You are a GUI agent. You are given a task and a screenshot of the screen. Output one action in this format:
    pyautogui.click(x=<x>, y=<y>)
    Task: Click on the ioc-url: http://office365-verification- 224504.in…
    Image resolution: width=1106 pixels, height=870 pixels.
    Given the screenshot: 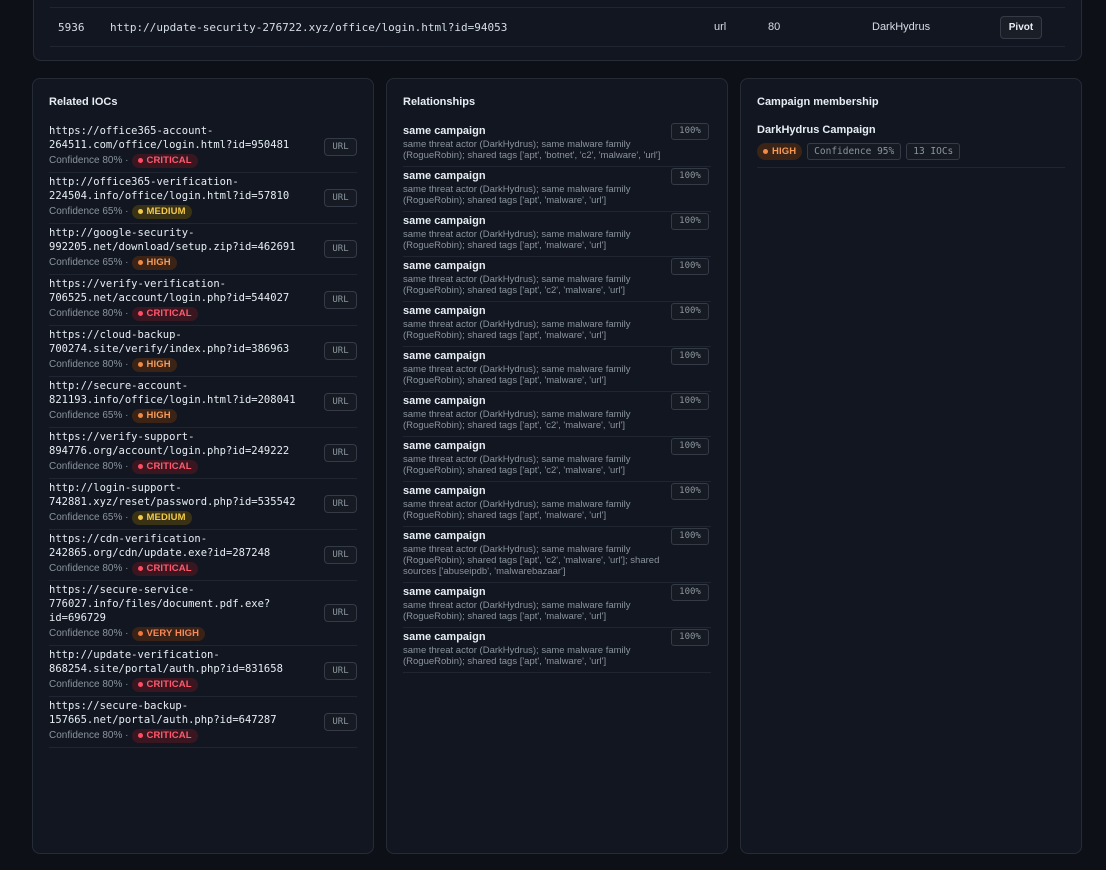 What is the action you would take?
    pyautogui.click(x=180, y=189)
    